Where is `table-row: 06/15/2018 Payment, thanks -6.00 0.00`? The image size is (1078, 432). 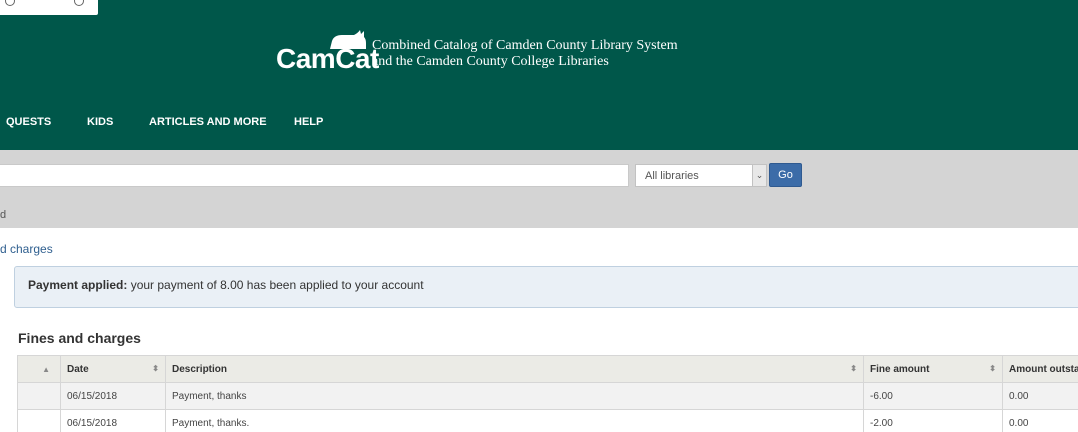 table-row: 06/15/2018 Payment, thanks -6.00 0.00 is located at coordinates (547, 396).